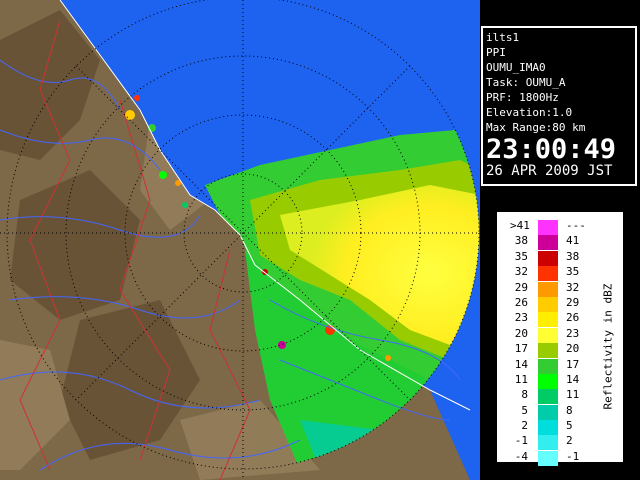 The width and height of the screenshot is (640, 480). Describe the element at coordinates (569, 426) in the screenshot. I see `legend-right-label: 5` at that location.